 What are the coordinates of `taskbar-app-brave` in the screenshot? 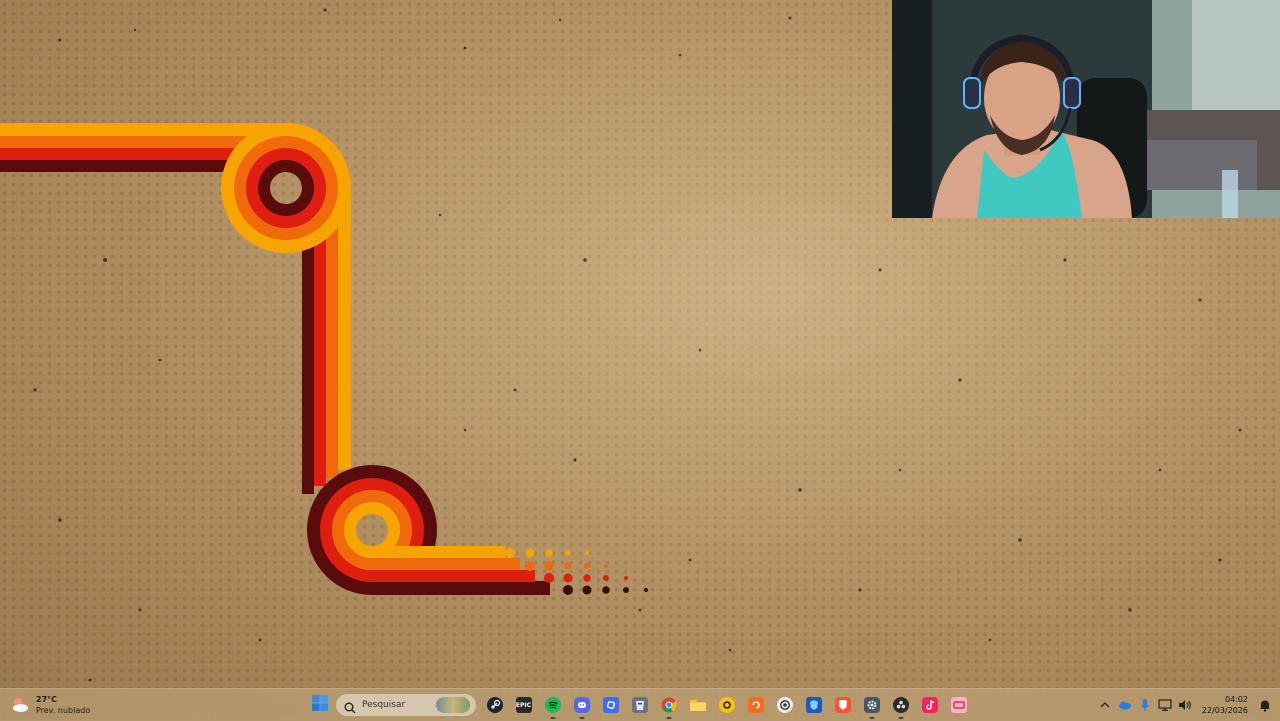 It's located at (842, 705).